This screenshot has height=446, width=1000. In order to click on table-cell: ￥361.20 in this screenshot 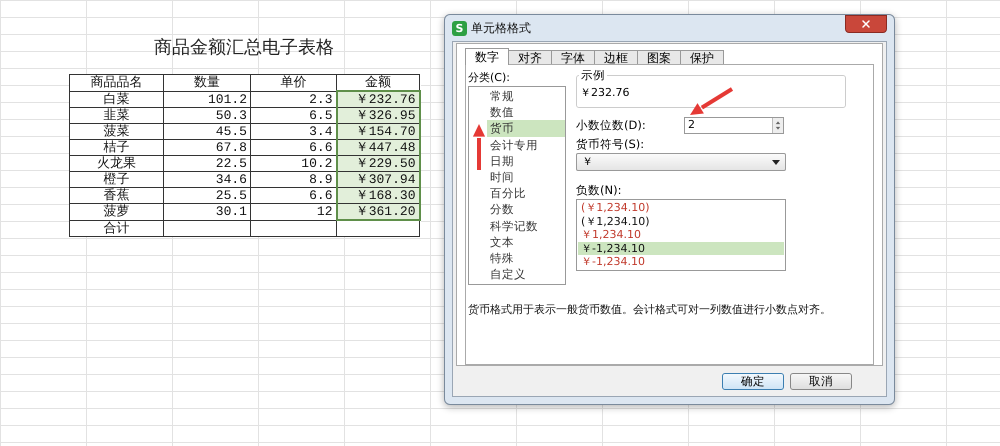, I will do `click(378, 212)`.